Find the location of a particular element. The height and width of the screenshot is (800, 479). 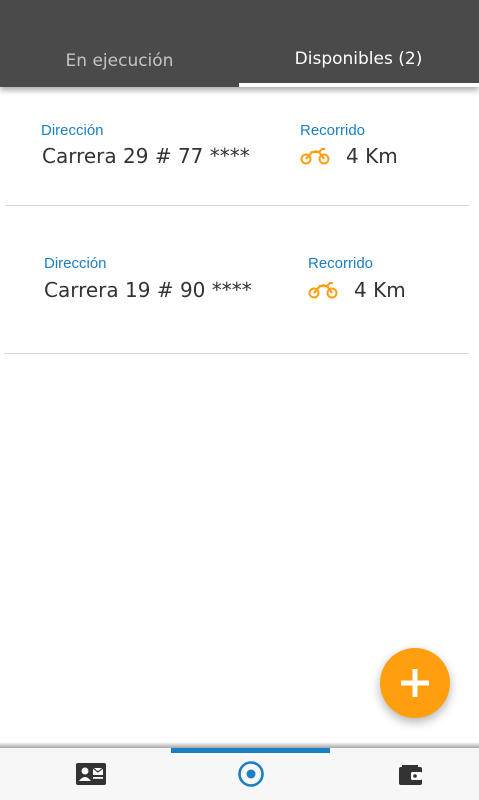

wallet-icon is located at coordinates (410, 775).